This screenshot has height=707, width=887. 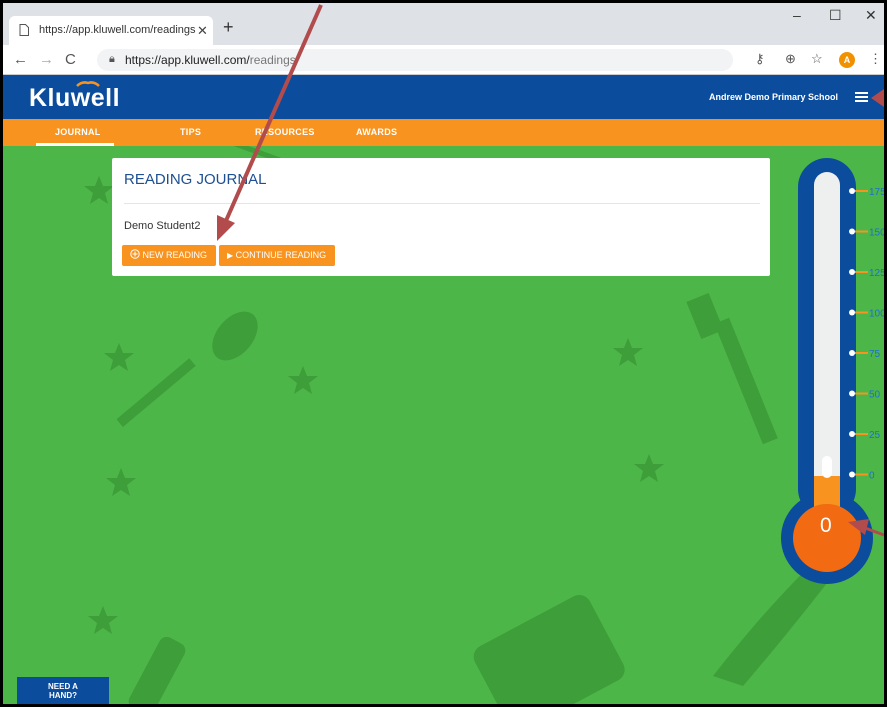 I want to click on arrow-to-menu, so click(x=877, y=98).